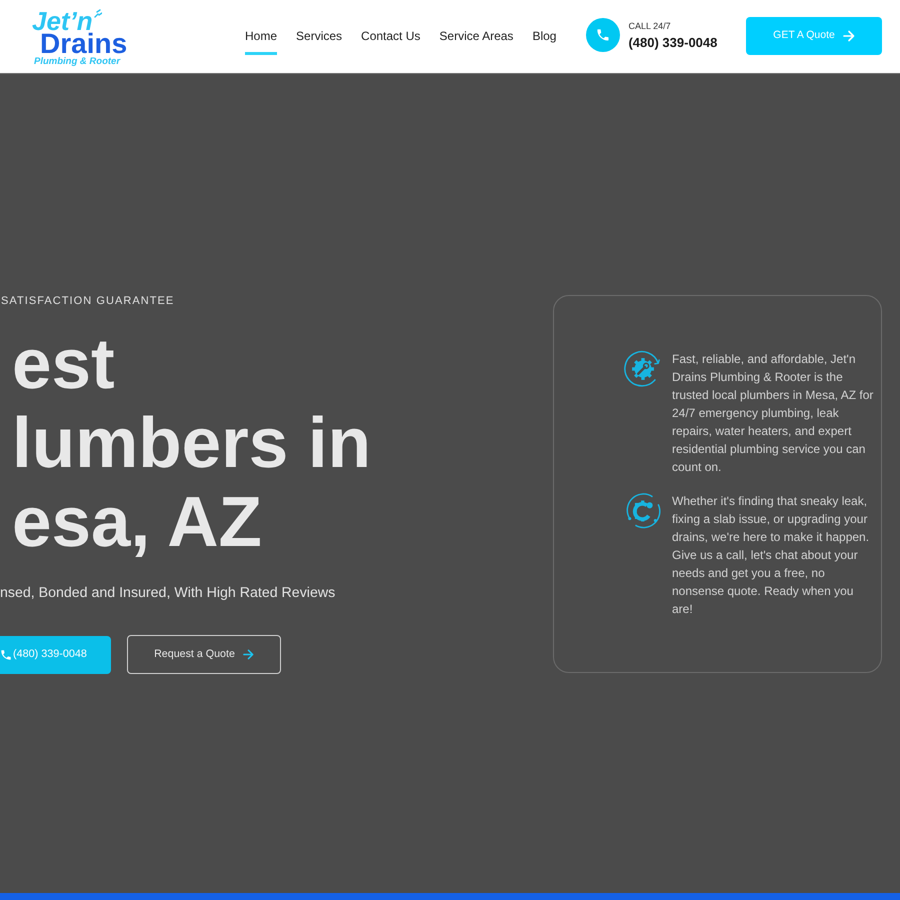 This screenshot has height=900, width=900. Describe the element at coordinates (649, 26) in the screenshot. I see `call-label: CALL 24/7` at that location.